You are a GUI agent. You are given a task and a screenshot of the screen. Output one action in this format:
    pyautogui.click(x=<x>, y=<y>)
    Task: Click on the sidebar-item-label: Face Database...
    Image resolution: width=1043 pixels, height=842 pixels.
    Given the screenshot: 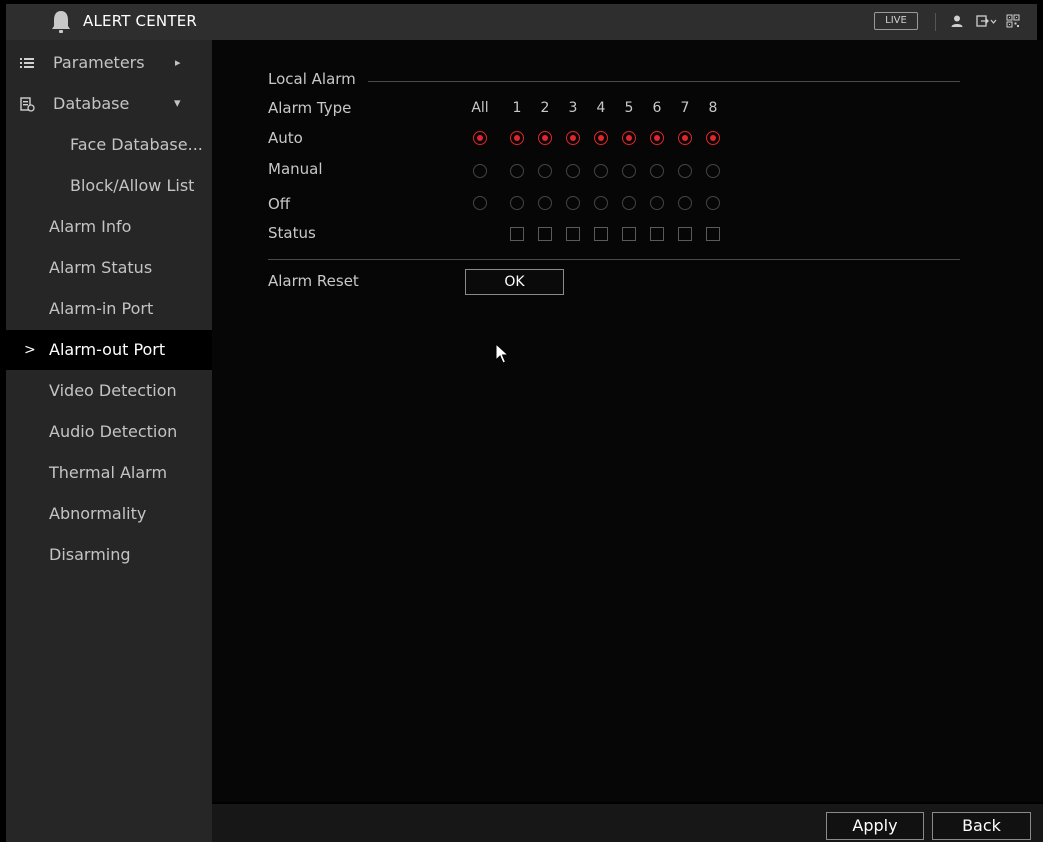 What is the action you would take?
    pyautogui.click(x=136, y=144)
    